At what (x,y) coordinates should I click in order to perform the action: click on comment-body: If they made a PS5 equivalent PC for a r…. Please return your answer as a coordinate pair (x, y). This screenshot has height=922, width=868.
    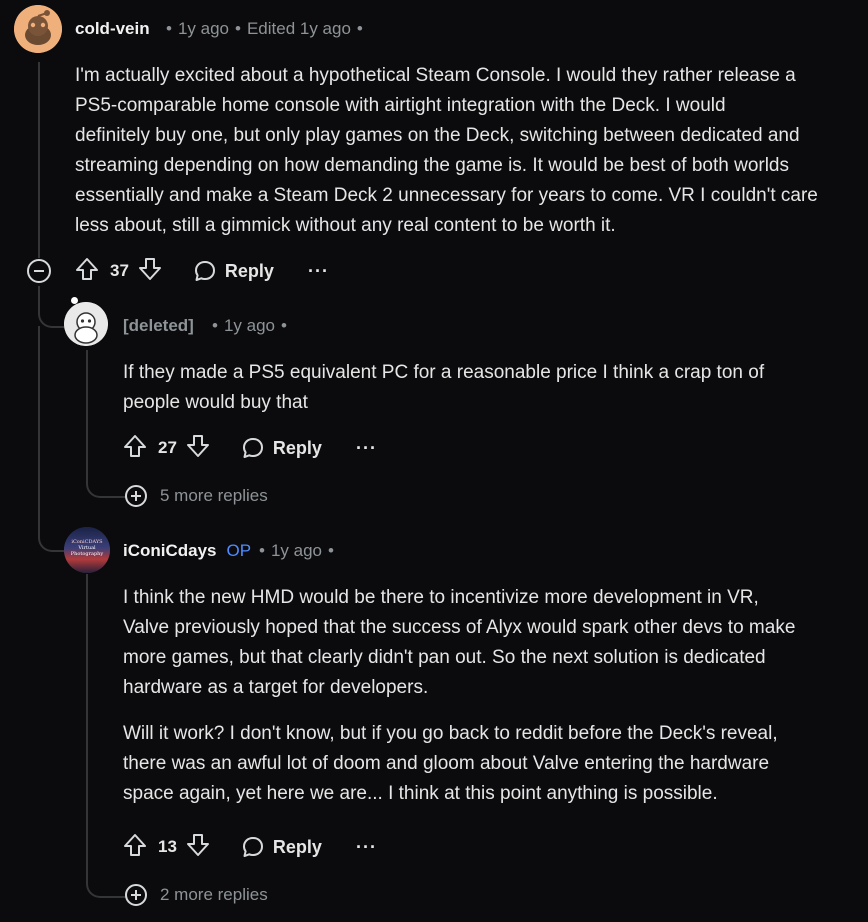
    Looking at the image, I should click on (443, 388).